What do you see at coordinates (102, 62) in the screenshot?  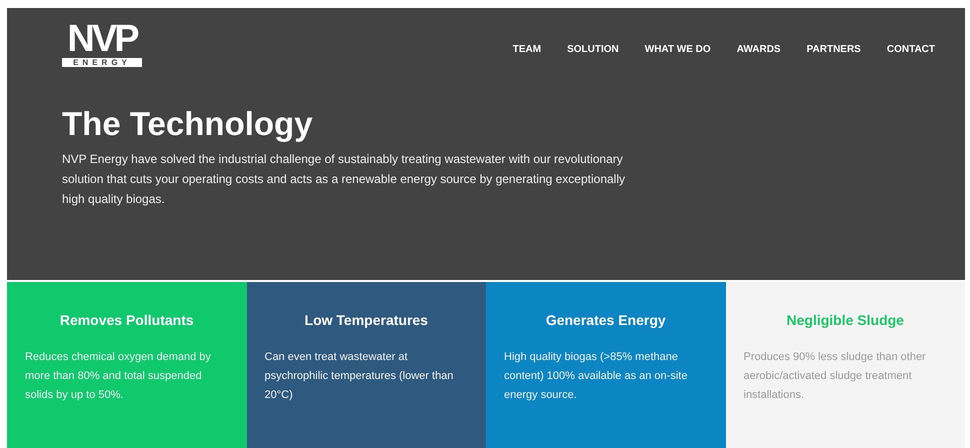 I see `logo-subtitle: ENERGY` at bounding box center [102, 62].